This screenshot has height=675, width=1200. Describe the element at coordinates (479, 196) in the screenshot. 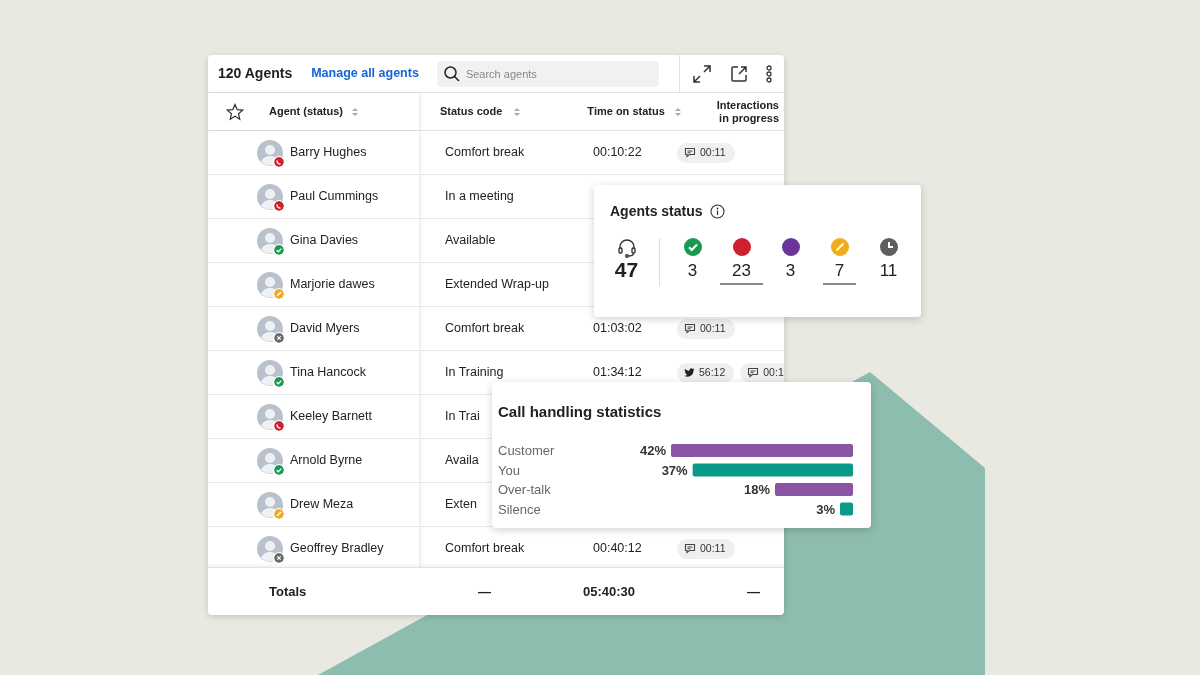

I see `status-code: In a meeting` at that location.